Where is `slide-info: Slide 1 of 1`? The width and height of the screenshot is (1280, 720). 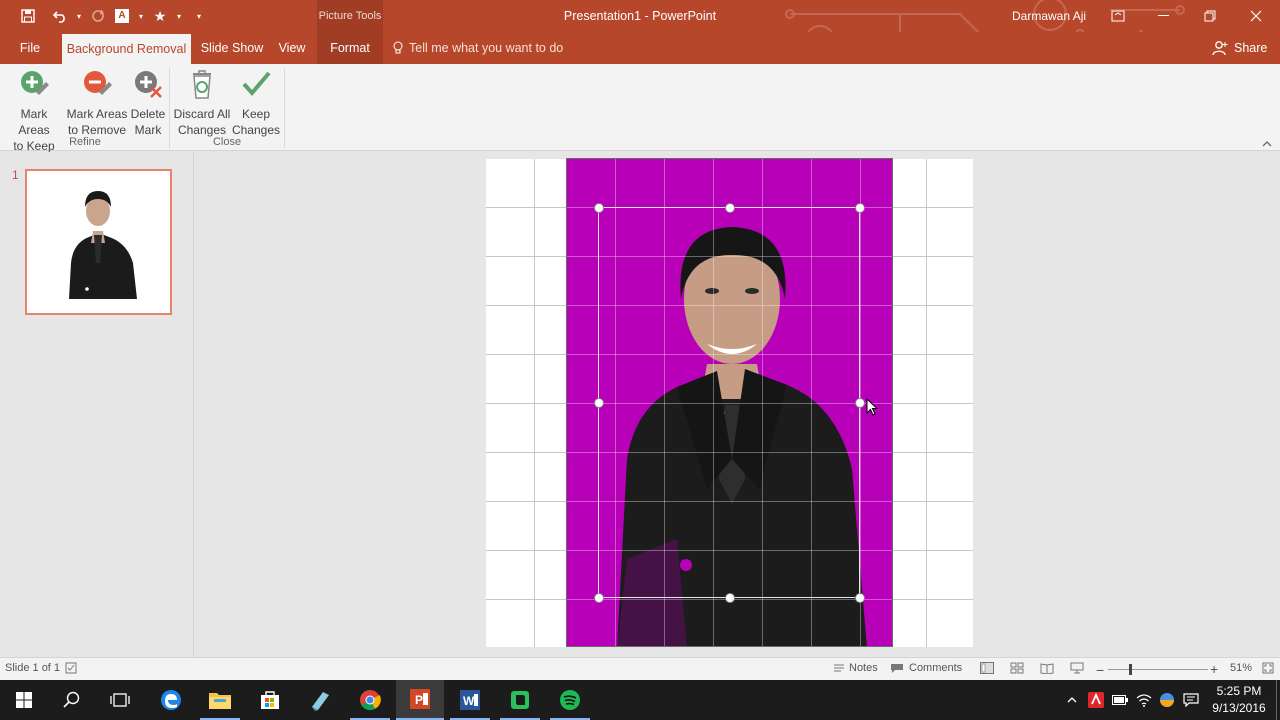 slide-info: Slide 1 of 1 is located at coordinates (41, 668).